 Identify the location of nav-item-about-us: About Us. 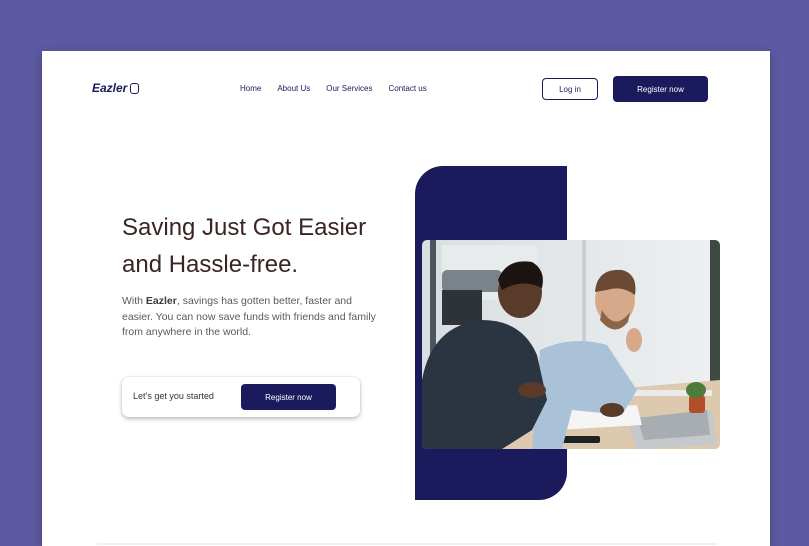
(293, 88).